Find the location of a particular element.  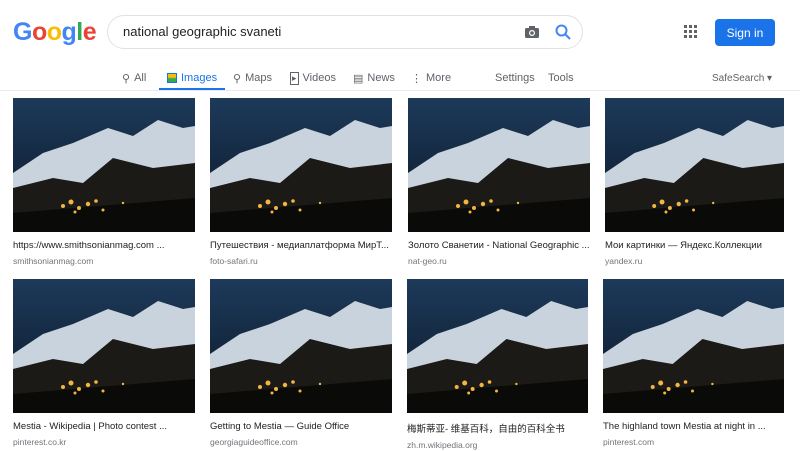

tab-videos: ▸ Videos is located at coordinates (313, 78).